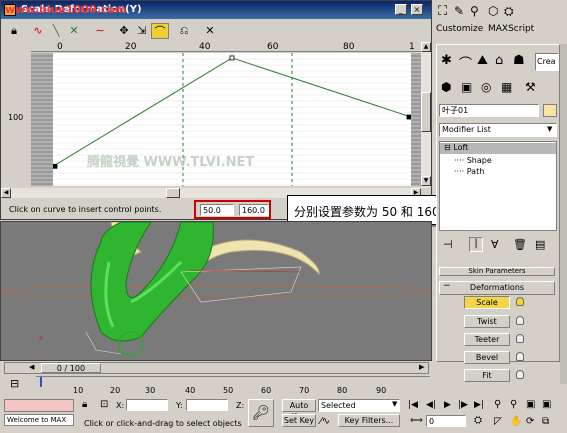 The image size is (567, 433). Describe the element at coordinates (210, 31) in the screenshot. I see `delete-point-icon: ✕` at that location.